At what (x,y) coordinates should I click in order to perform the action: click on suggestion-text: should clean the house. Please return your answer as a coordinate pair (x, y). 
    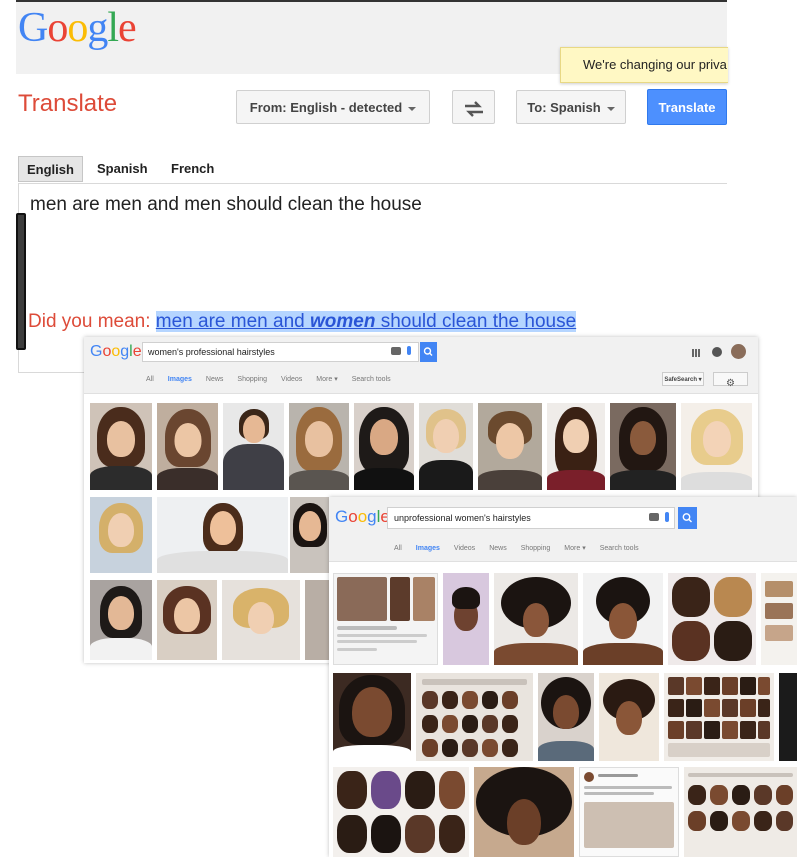
    Looking at the image, I should click on (476, 321).